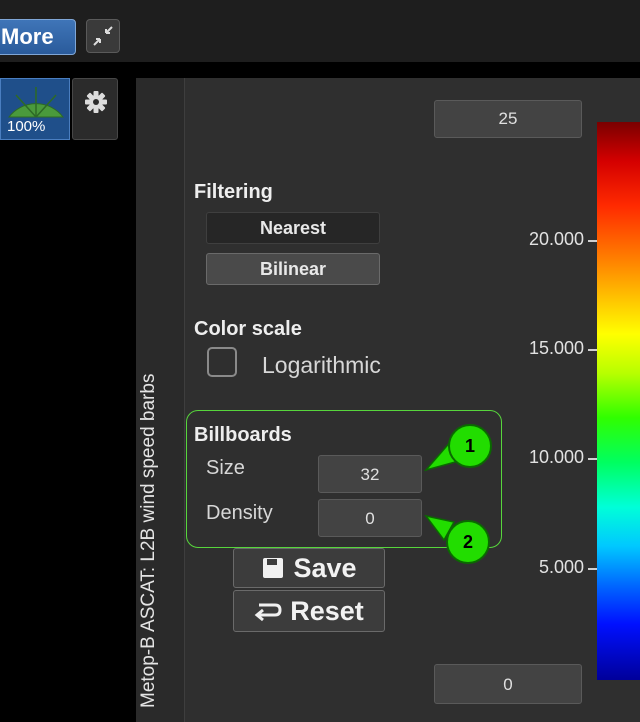 The width and height of the screenshot is (640, 722). I want to click on collapse-arrows-icon, so click(103, 36).